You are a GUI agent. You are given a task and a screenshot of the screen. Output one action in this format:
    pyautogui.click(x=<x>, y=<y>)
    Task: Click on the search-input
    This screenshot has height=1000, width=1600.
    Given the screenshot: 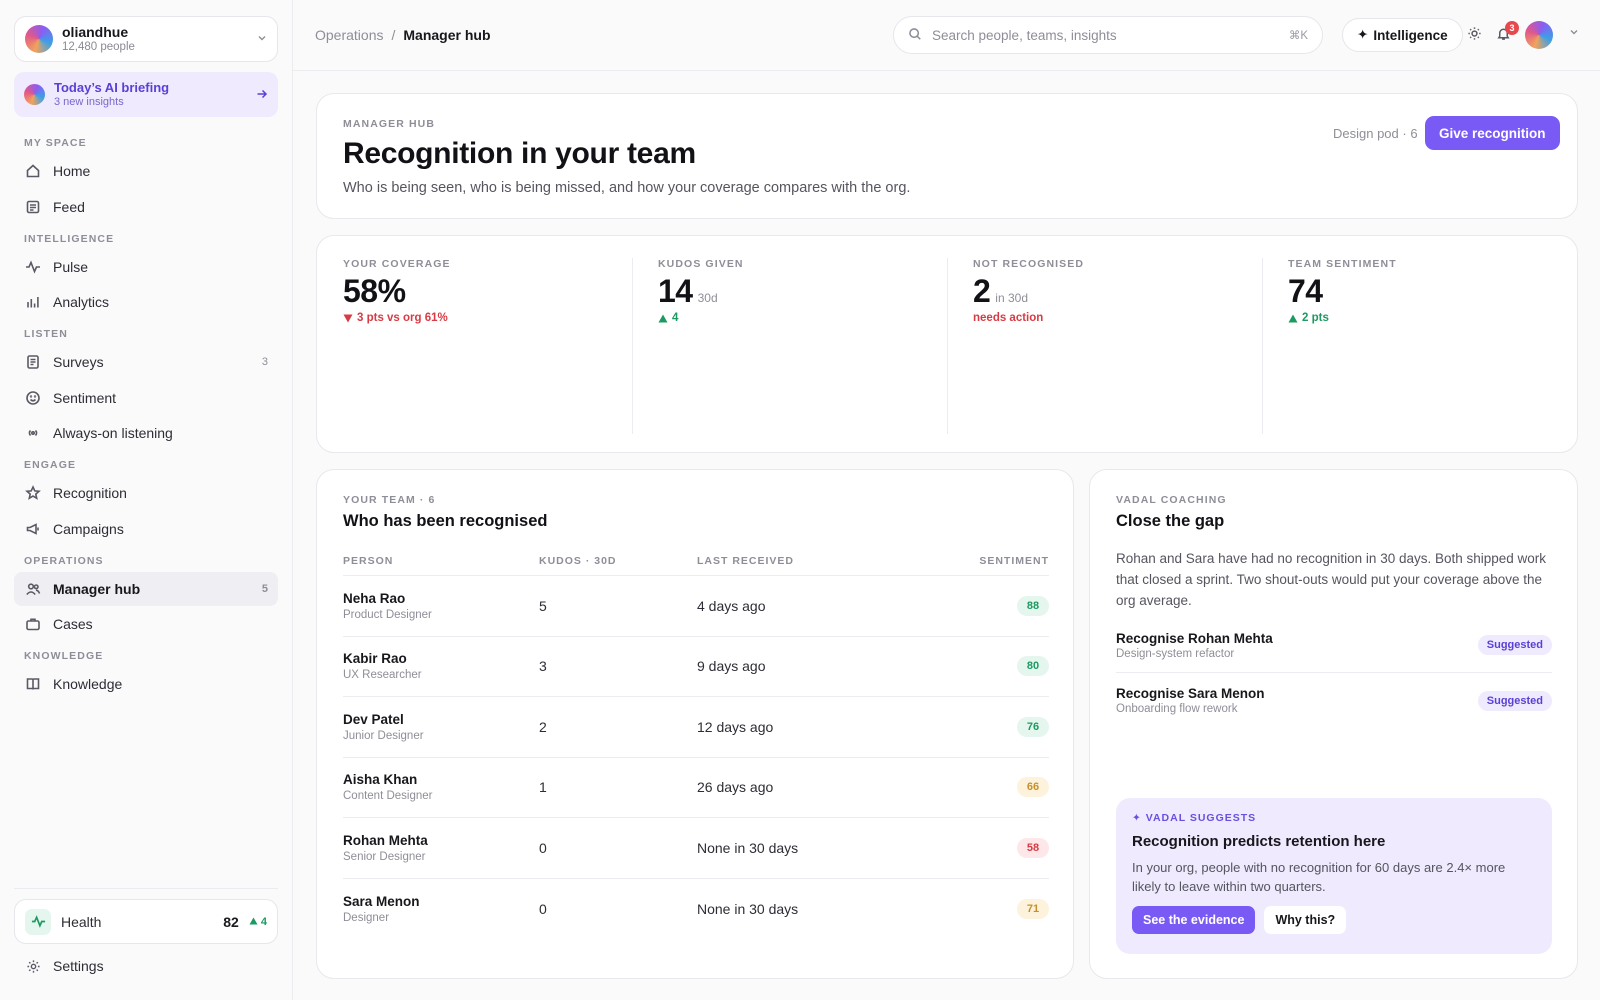 What is the action you would take?
    pyautogui.click(x=1110, y=35)
    